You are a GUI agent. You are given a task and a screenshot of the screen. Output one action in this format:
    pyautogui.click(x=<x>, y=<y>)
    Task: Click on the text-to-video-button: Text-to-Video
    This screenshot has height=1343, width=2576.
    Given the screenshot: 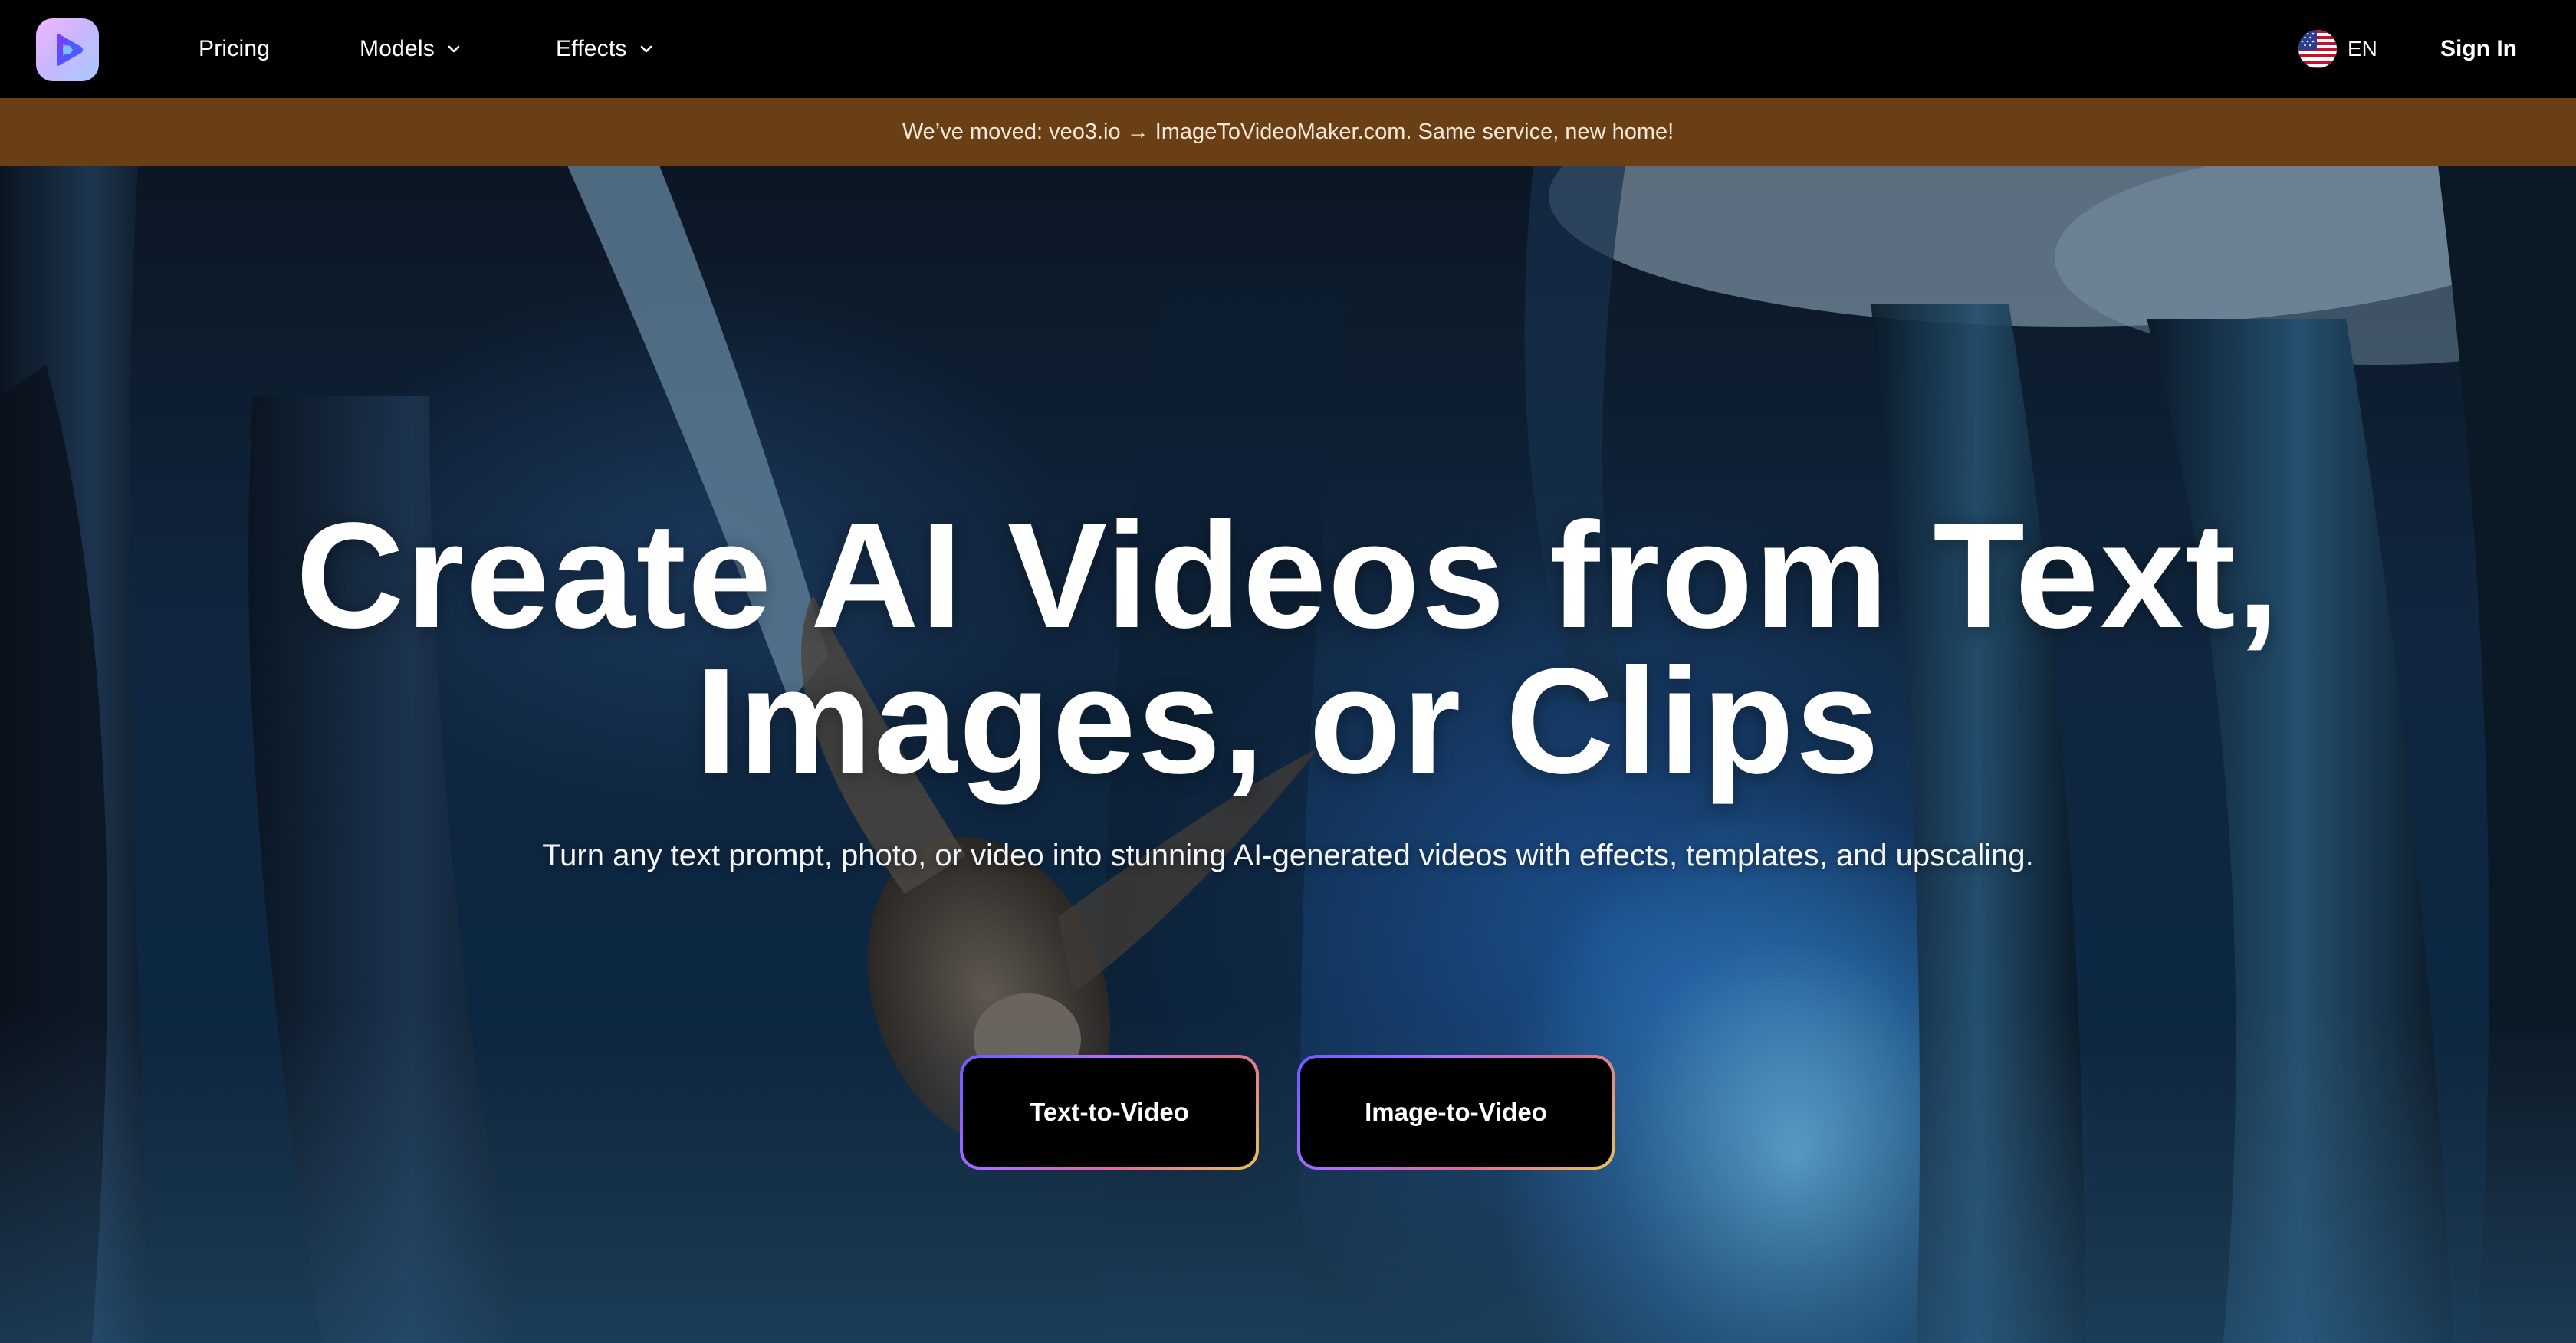 What is the action you would take?
    pyautogui.click(x=1109, y=1113)
    